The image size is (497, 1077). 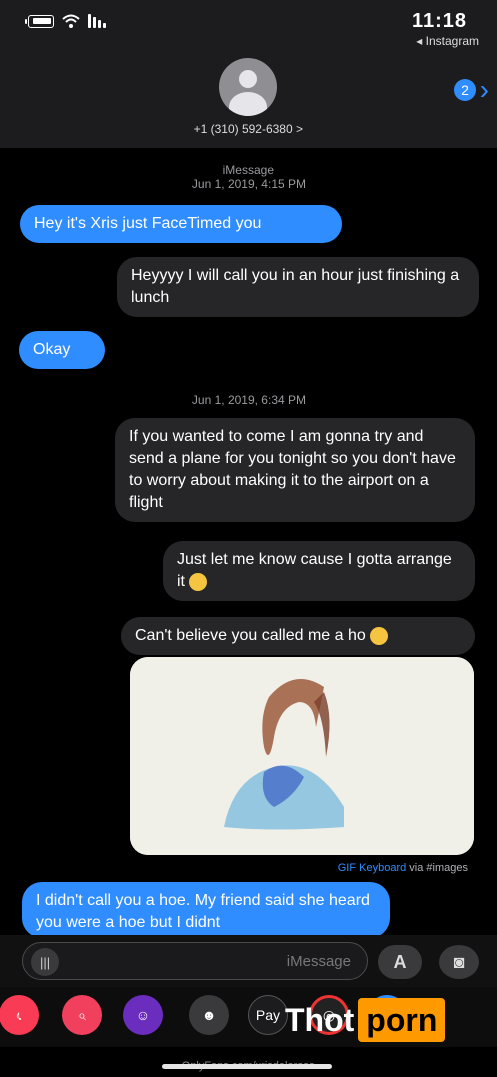 I want to click on gif-credit: GIF Keyboard via #images, so click(x=402, y=868).